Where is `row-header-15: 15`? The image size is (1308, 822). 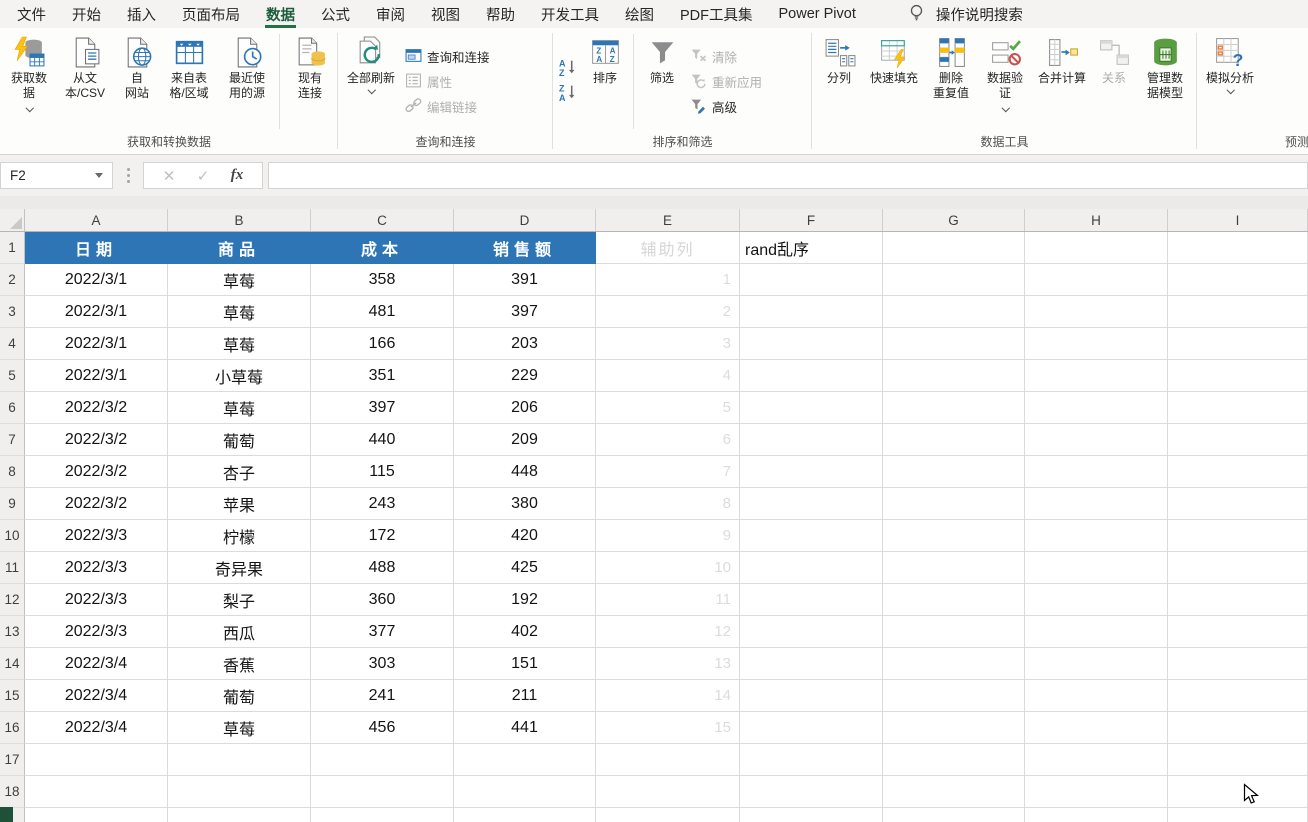 row-header-15: 15 is located at coordinates (12, 696).